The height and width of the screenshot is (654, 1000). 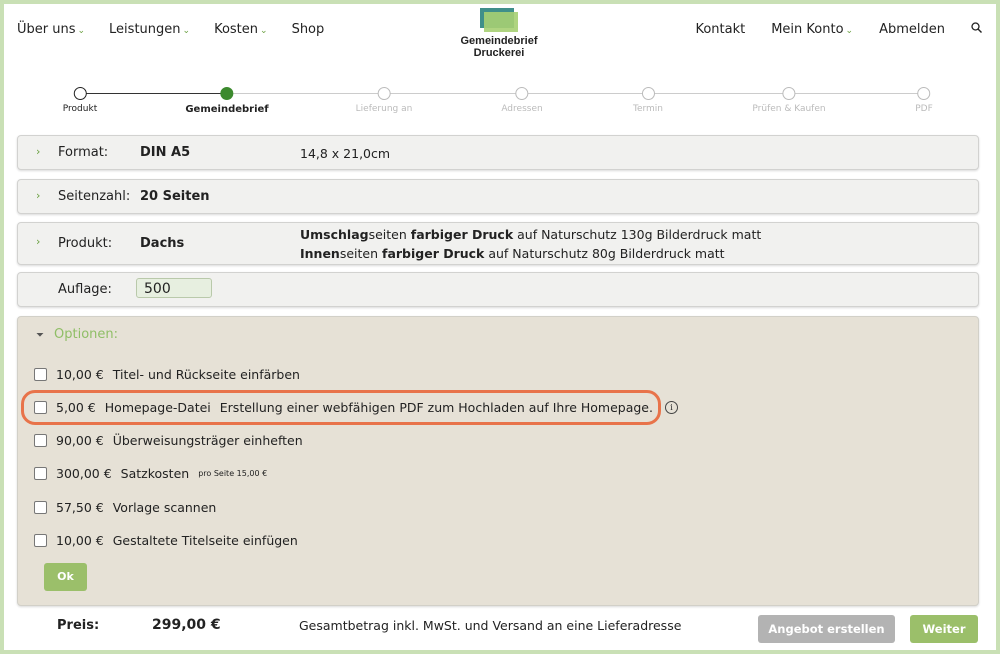 I want to click on logo-line-1: Gemeindebrief, so click(x=499, y=41).